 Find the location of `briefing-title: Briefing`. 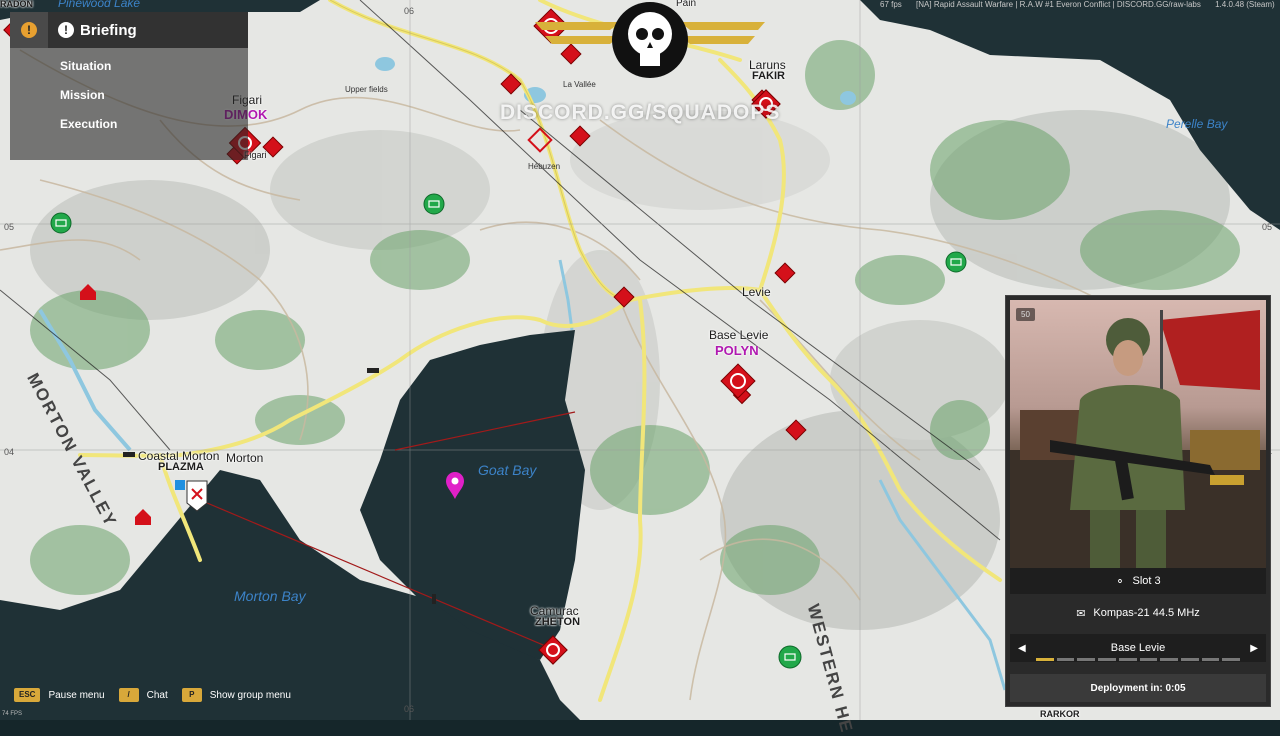

briefing-title: Briefing is located at coordinates (108, 30).